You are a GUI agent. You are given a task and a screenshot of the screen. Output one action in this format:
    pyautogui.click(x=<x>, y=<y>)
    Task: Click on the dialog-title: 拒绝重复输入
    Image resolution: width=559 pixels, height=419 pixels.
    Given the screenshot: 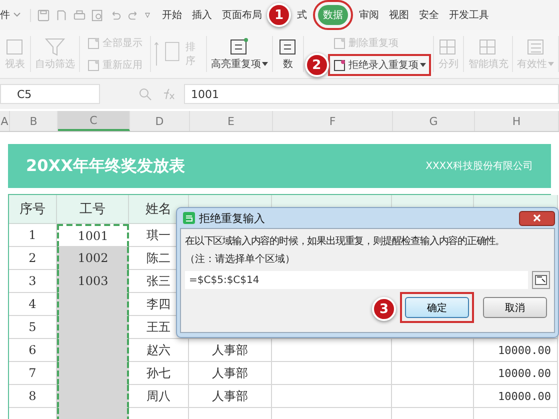 What is the action you would take?
    pyautogui.click(x=232, y=218)
    